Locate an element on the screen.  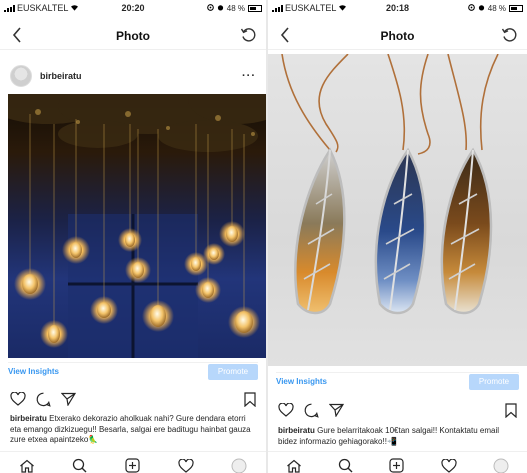
more-options-button: ··· is located at coordinates (249, 76).